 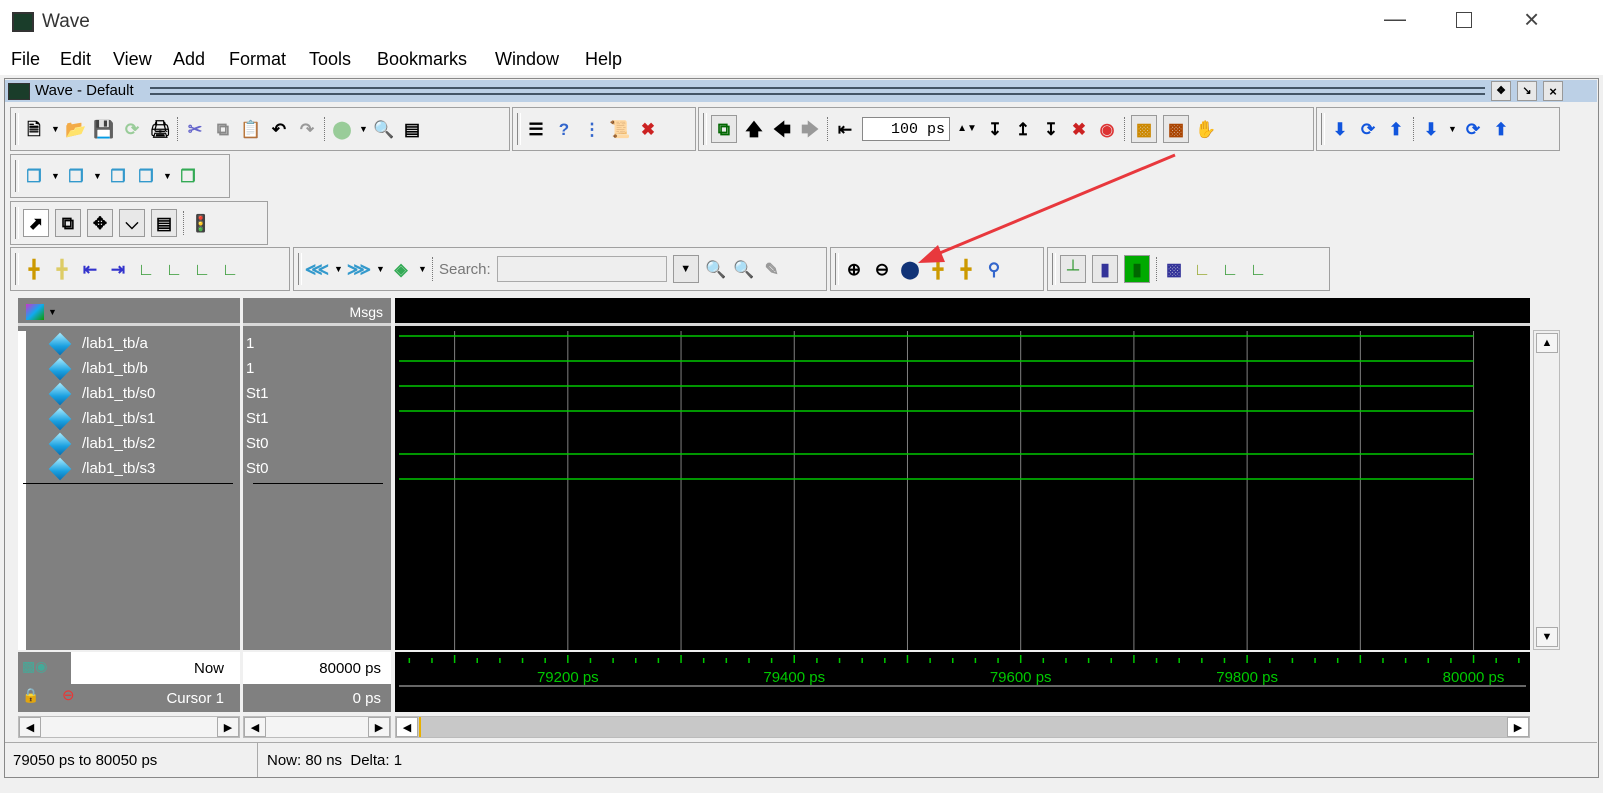 I want to click on pattern-icon: ▩, so click(x=1174, y=269).